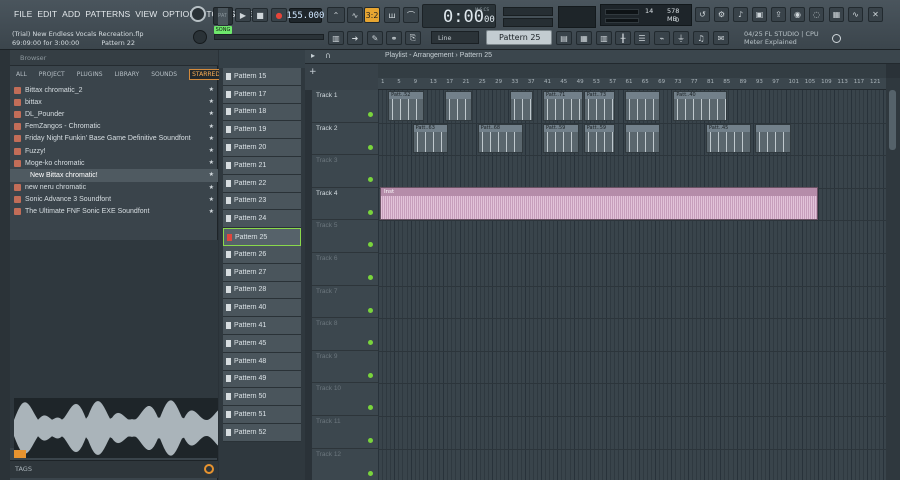 This screenshot has width=900, height=480. Describe the element at coordinates (313, 72) in the screenshot. I see `add-track-icon: +` at that location.